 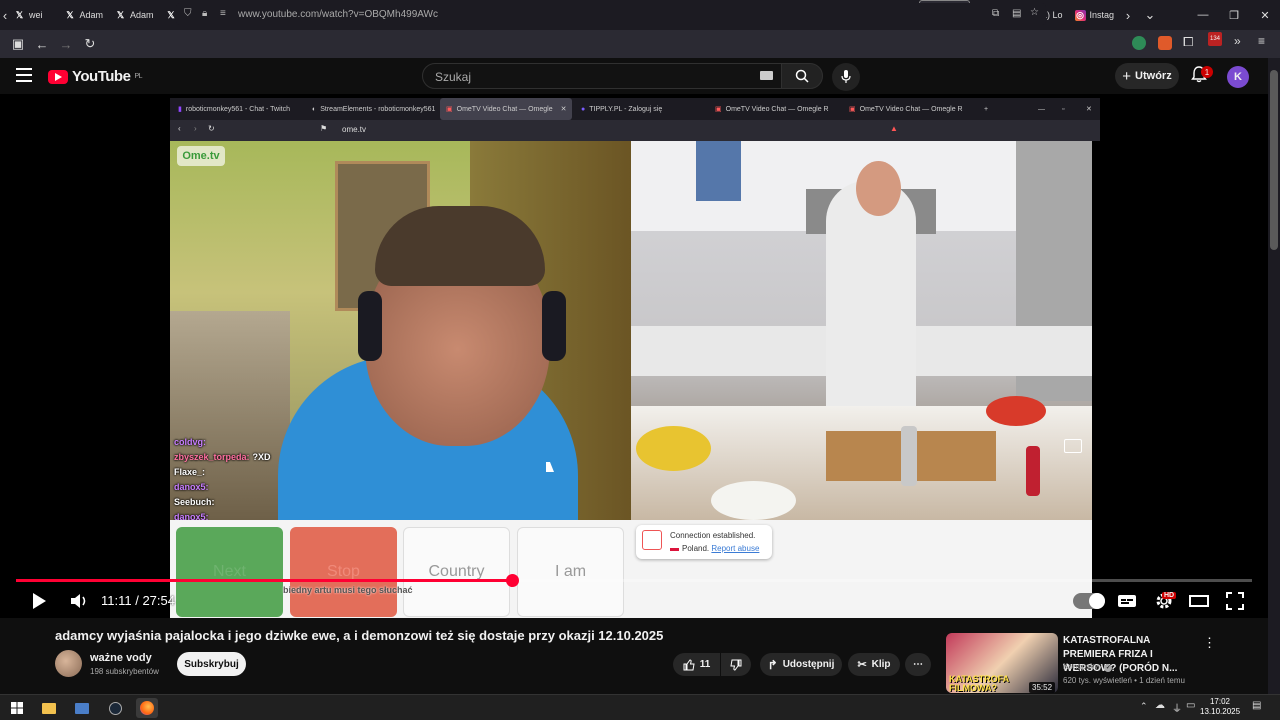 What do you see at coordinates (324, 128) in the screenshot?
I see `inner-bookmark-icon: ⚑` at bounding box center [324, 128].